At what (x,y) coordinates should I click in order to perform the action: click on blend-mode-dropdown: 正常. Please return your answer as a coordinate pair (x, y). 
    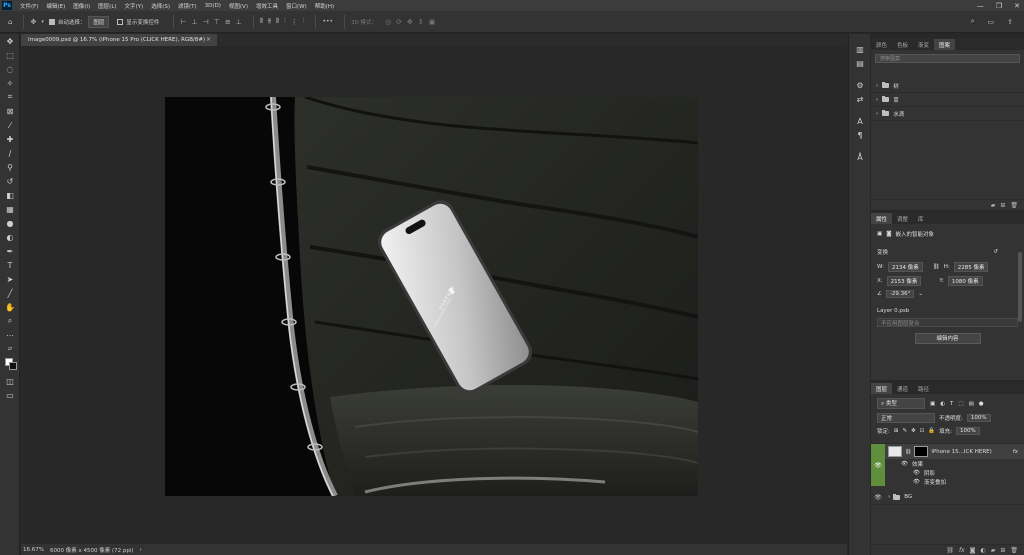
    Looking at the image, I should click on (906, 418).